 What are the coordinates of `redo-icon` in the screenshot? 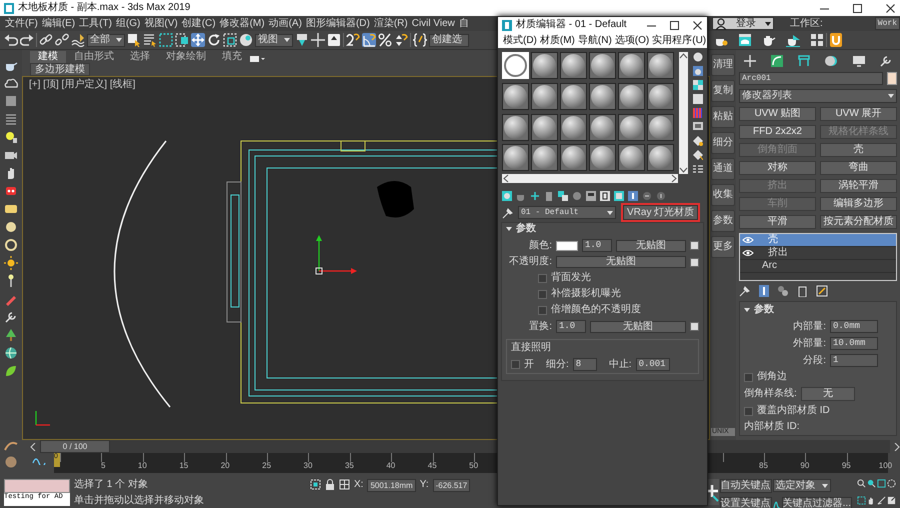 It's located at (27, 40).